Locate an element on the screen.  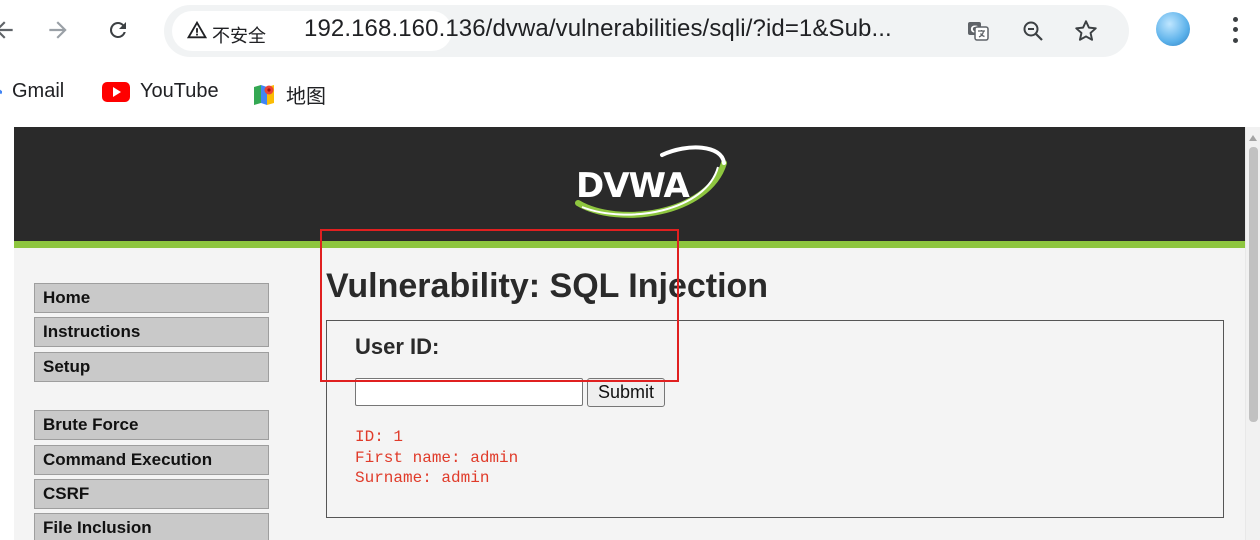
menu-item-command-execution: Command Execution is located at coordinates (151, 460).